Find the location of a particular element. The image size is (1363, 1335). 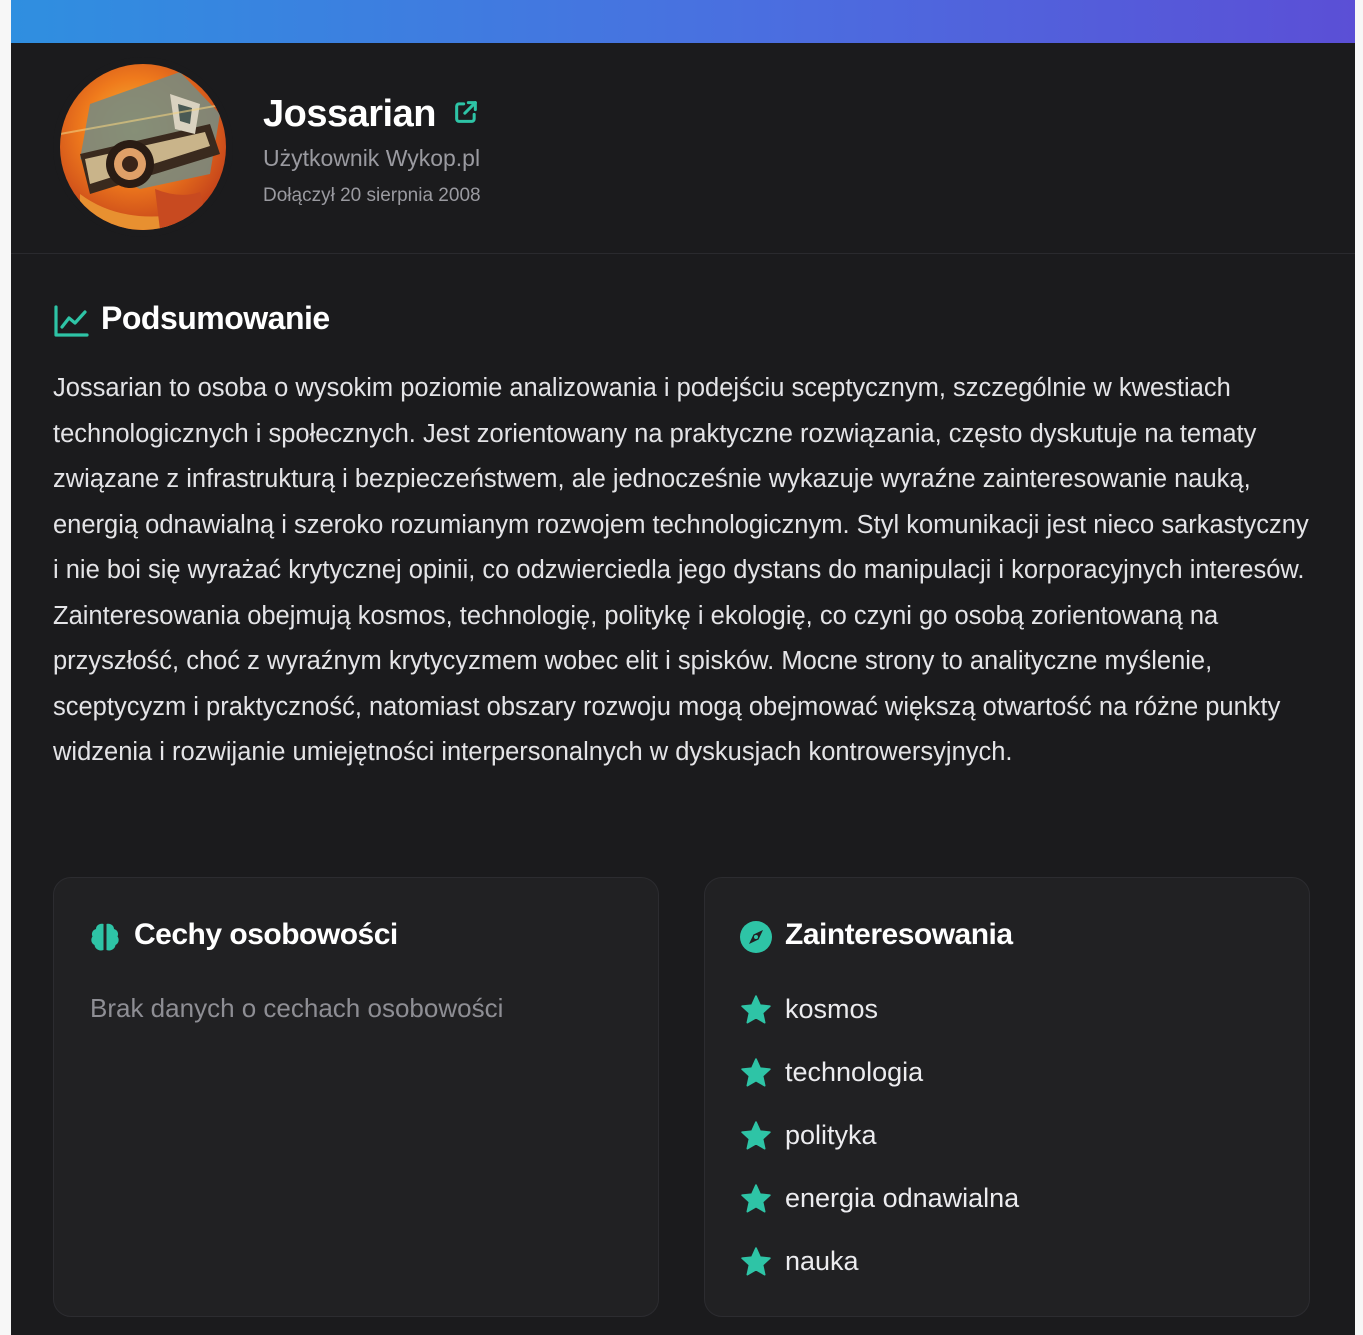

interest-label: technologia is located at coordinates (854, 1072).